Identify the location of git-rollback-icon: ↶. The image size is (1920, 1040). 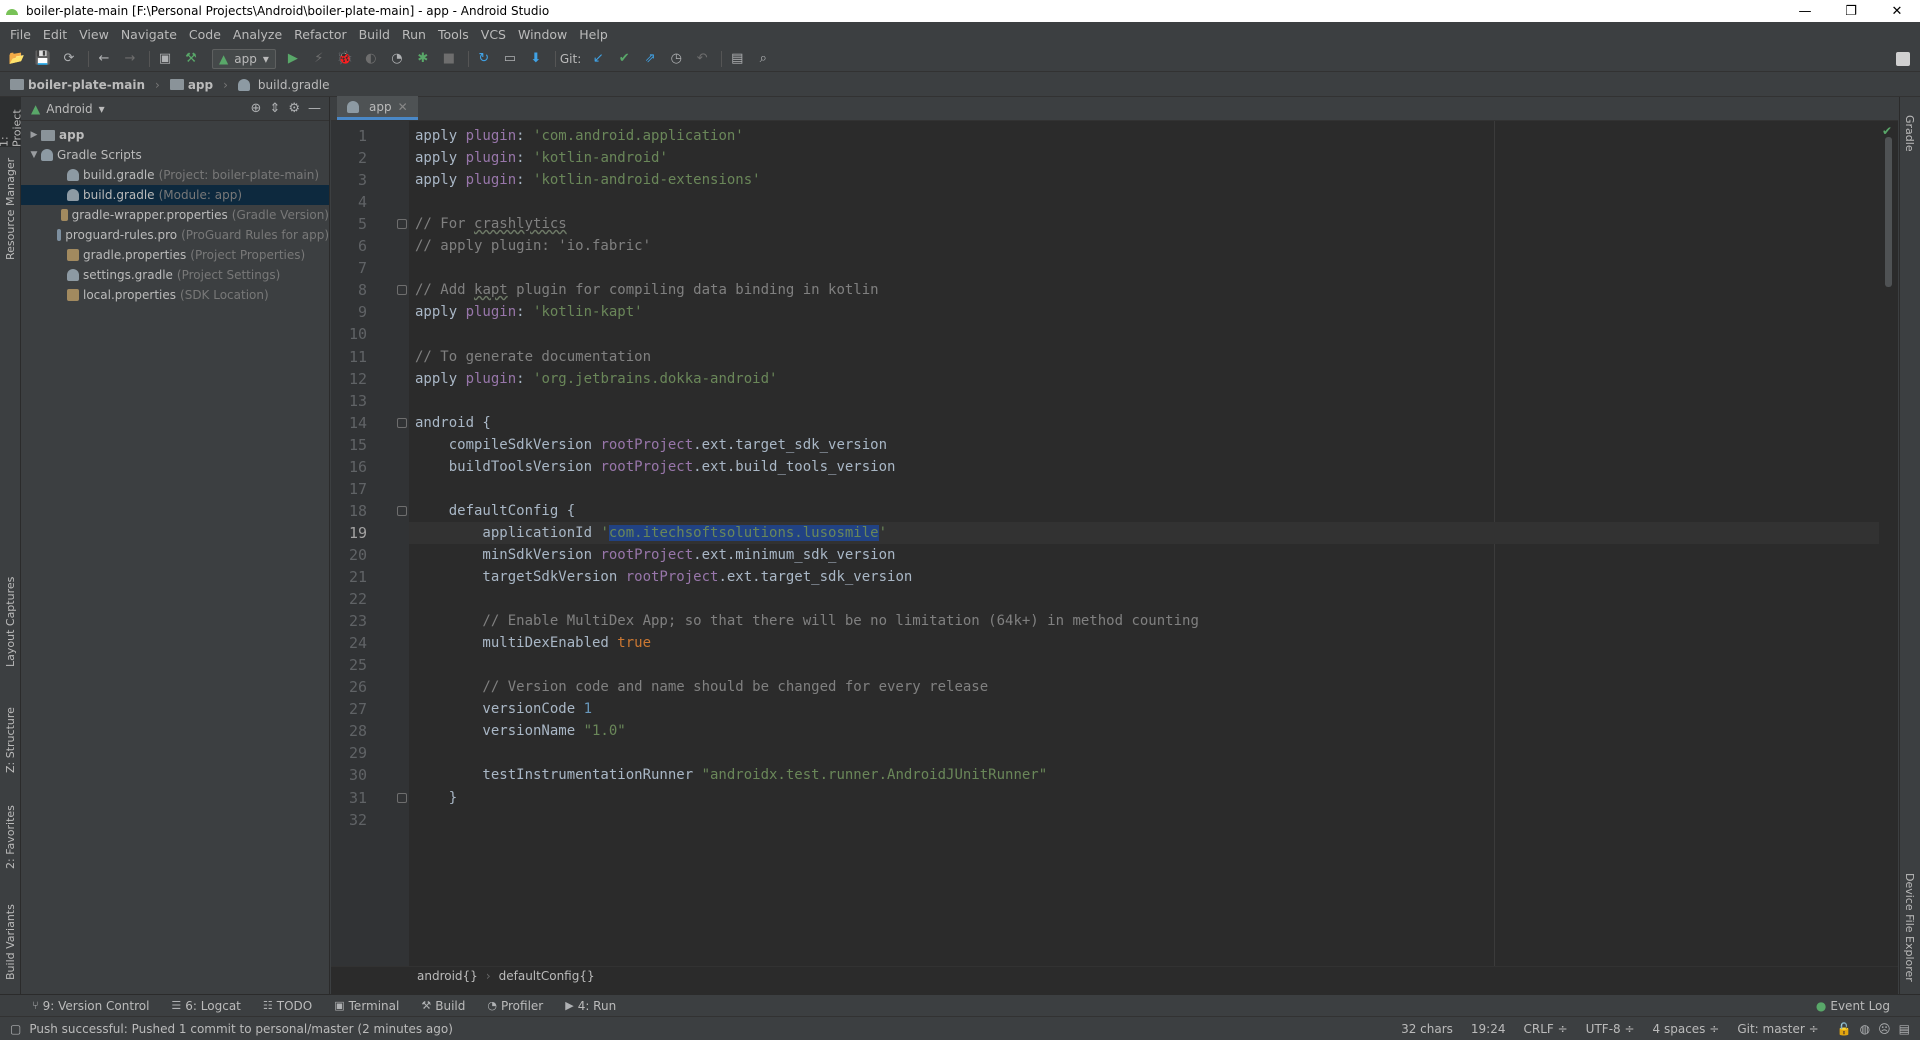
(702, 59).